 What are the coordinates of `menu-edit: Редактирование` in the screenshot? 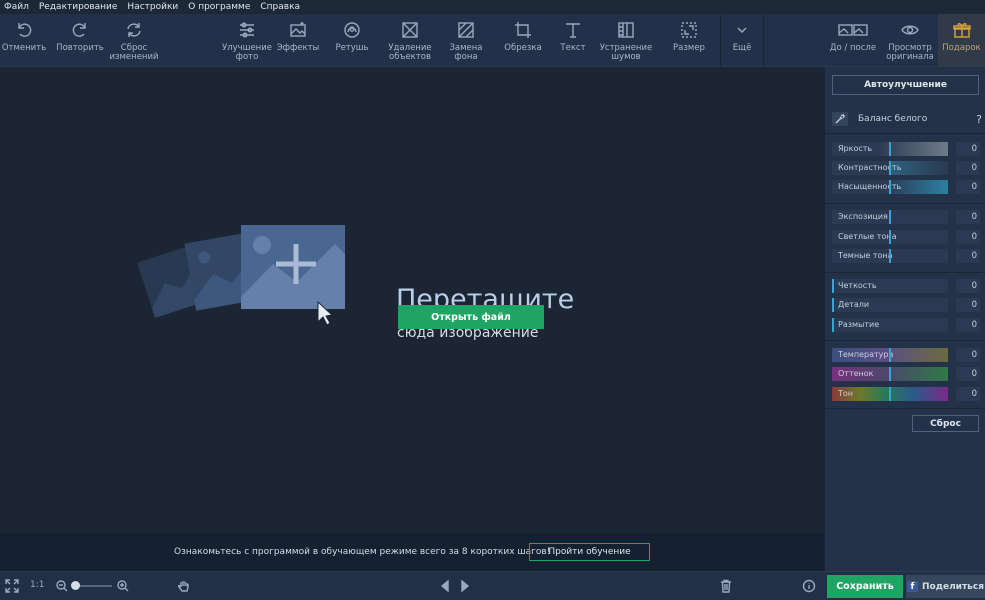 It's located at (78, 7).